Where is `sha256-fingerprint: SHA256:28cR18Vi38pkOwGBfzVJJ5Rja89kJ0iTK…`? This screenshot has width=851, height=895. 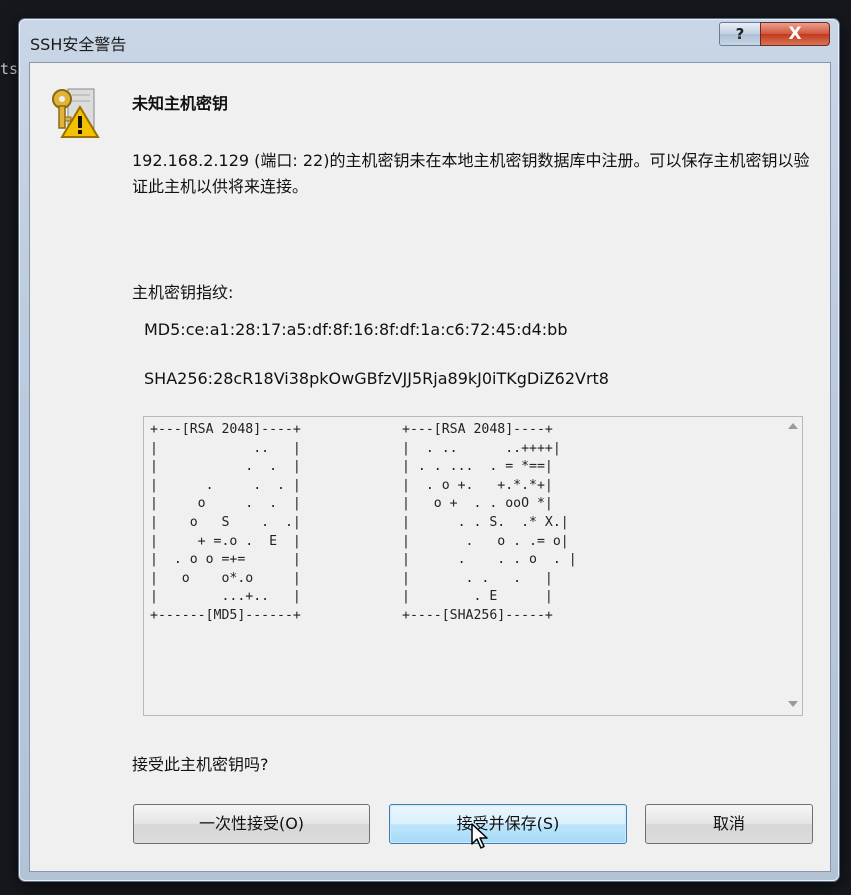
sha256-fingerprint: SHA256:28cR18Vi38pkOwGBfzVJJ5Rja89kJ0iTK… is located at coordinates (376, 378).